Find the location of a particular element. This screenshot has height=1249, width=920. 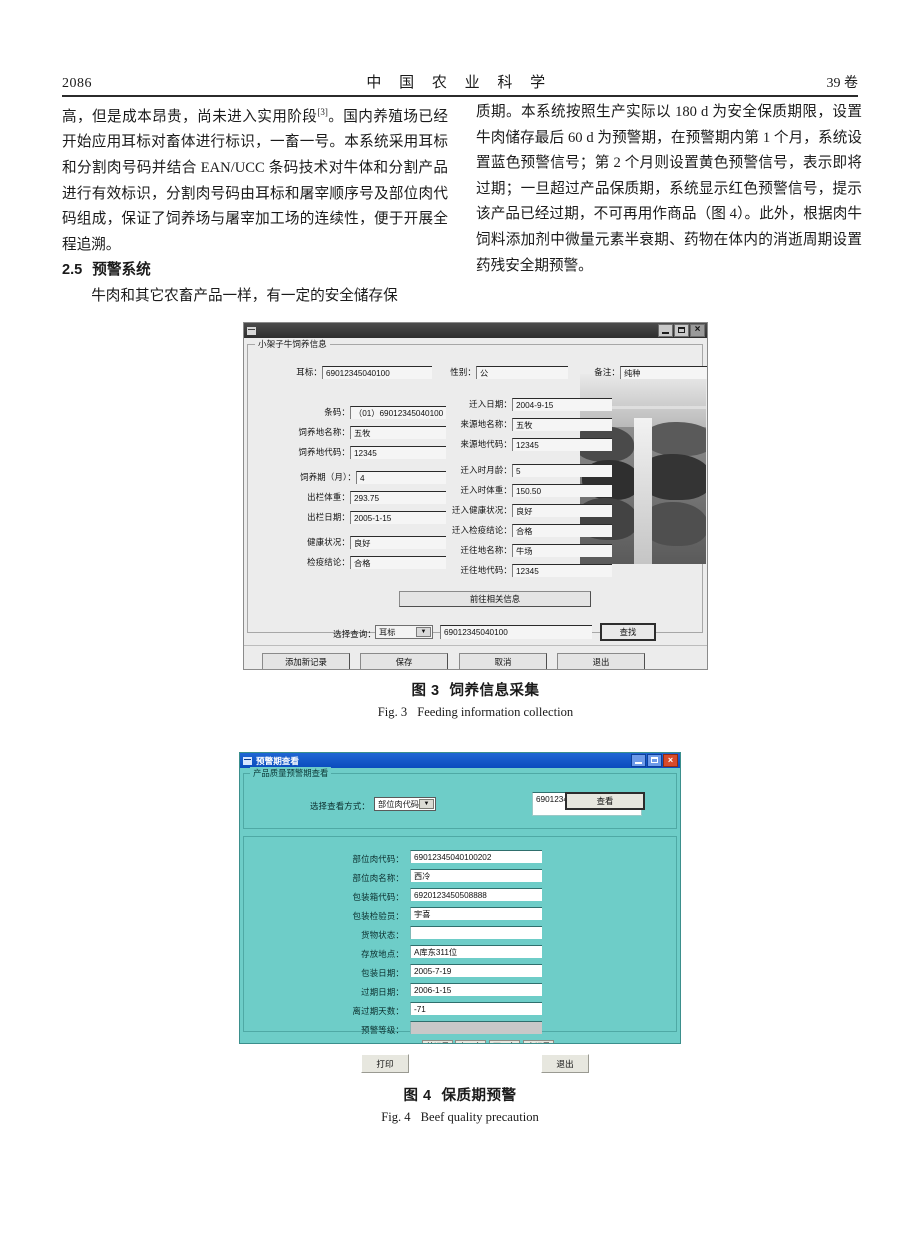

cut-meat-code-input: 69012345040100202 is located at coordinates (476, 856).